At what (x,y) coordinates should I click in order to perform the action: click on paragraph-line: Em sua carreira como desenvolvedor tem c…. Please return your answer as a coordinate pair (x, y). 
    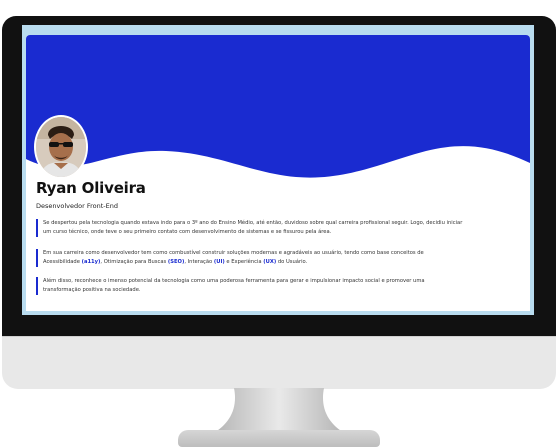
    Looking at the image, I should click on (233, 253).